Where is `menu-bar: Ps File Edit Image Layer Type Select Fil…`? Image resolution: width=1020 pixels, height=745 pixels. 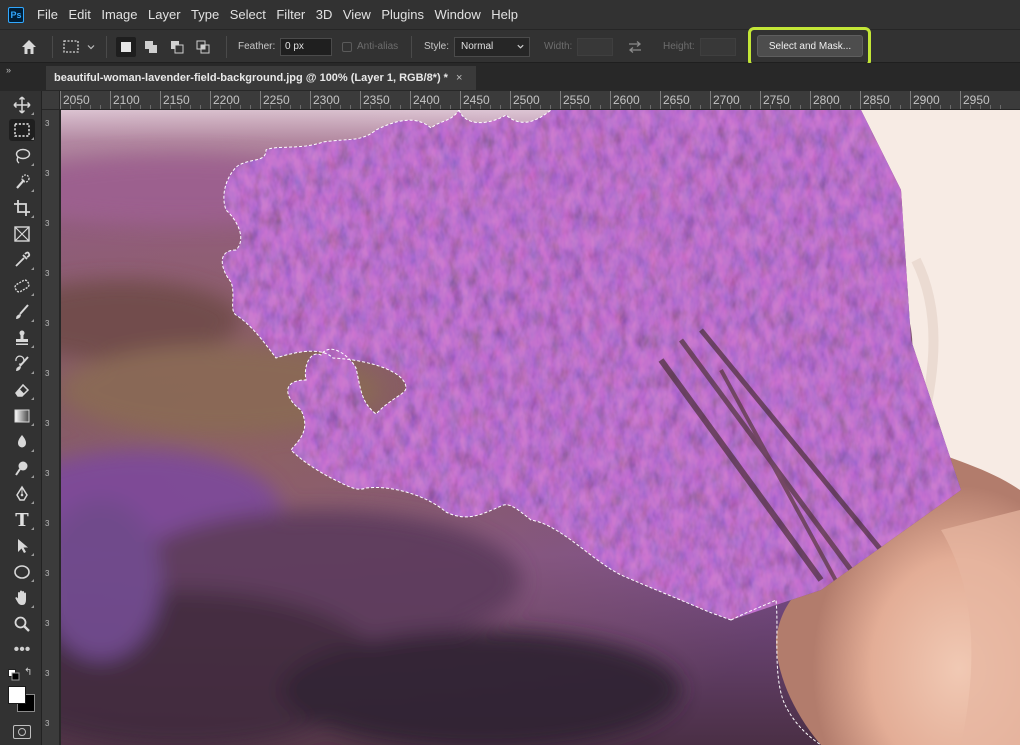
menu-bar: Ps File Edit Image Layer Type Select Fil… is located at coordinates (510, 14).